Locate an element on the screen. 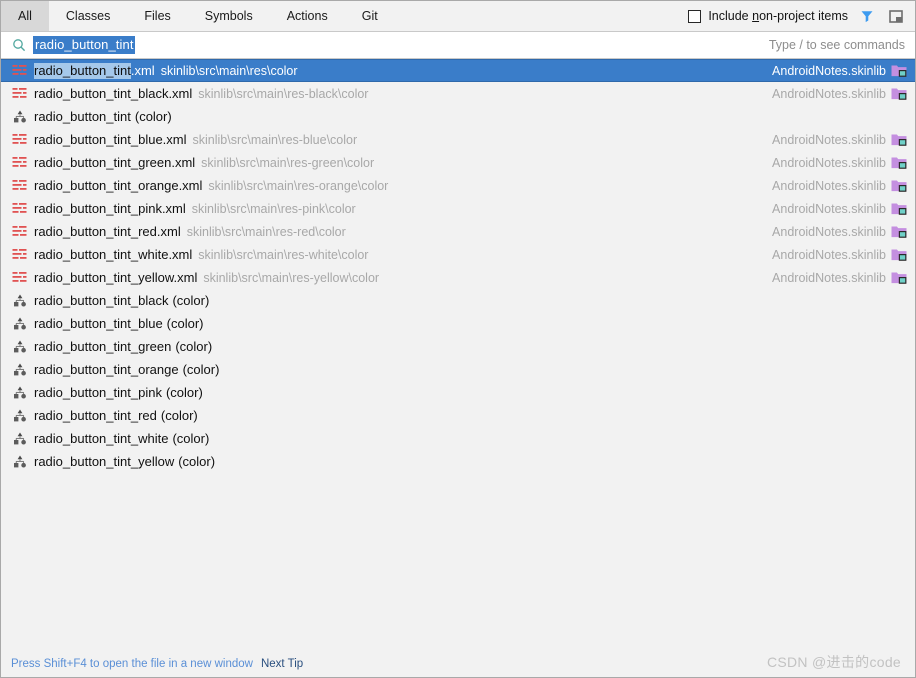 The width and height of the screenshot is (916, 678). tab-label: Symbols is located at coordinates (228, 16).